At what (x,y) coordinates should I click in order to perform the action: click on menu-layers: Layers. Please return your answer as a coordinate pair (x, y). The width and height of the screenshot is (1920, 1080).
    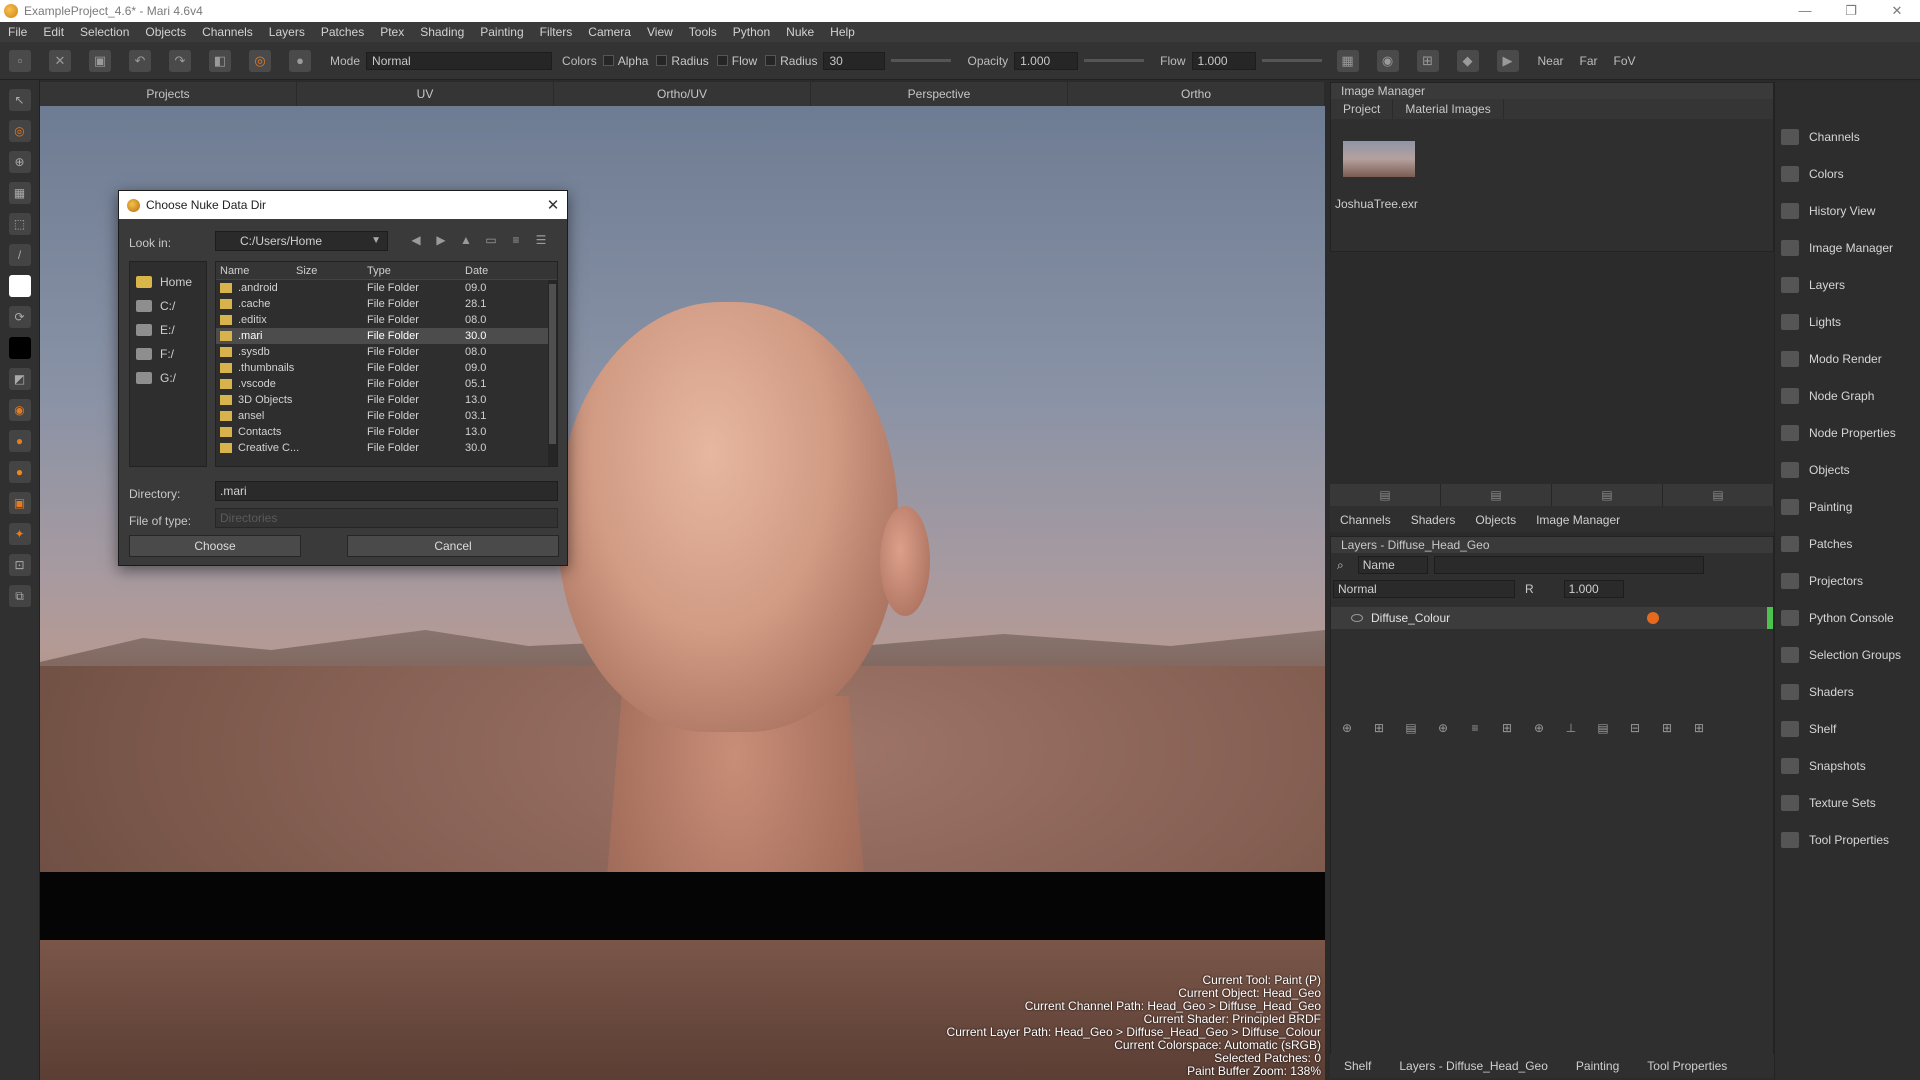
    Looking at the image, I should click on (287, 32).